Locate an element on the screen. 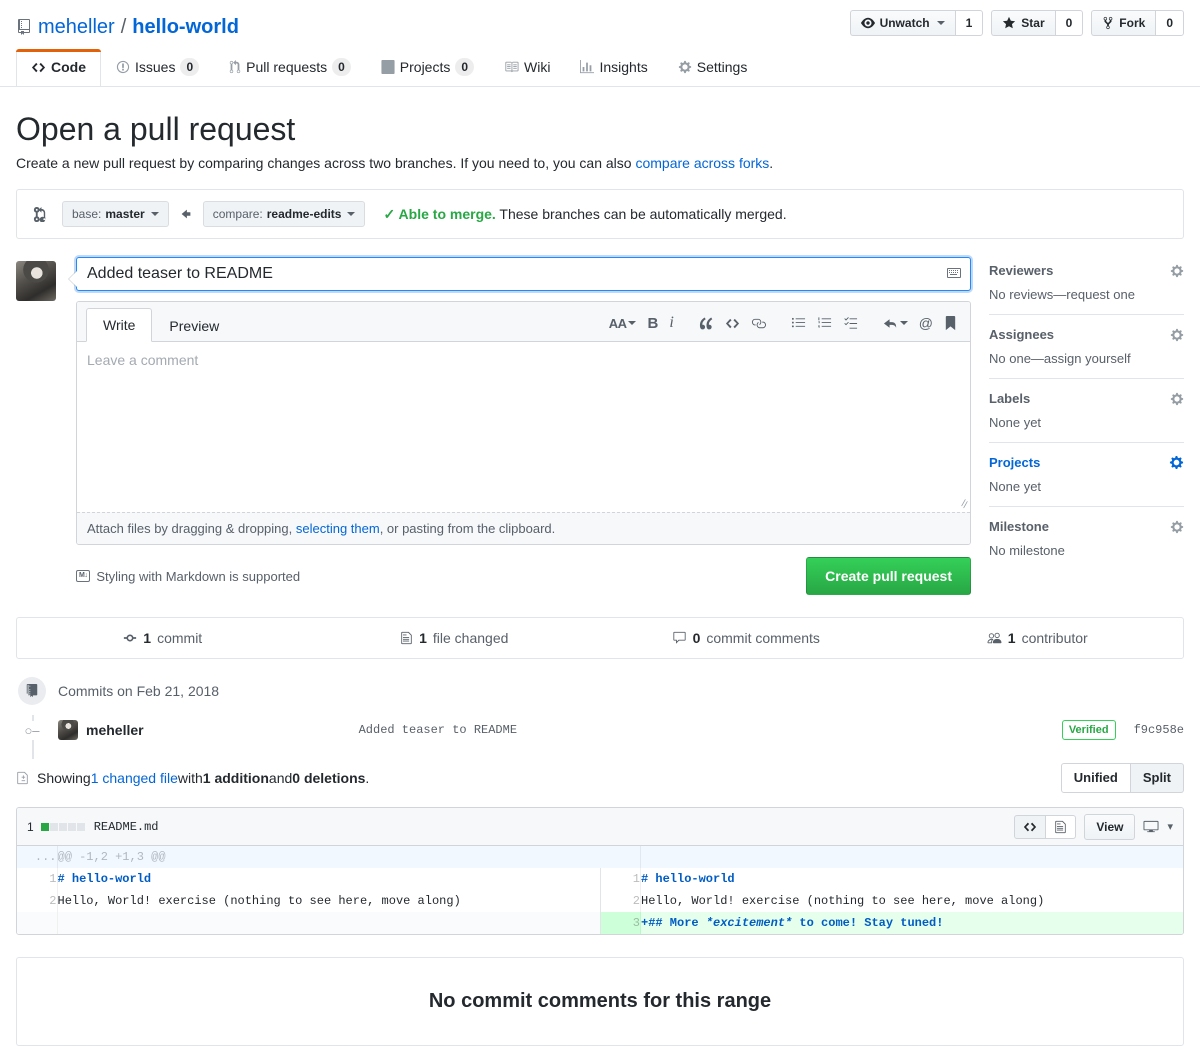  tab-issues: Issues 0 is located at coordinates (157, 67).